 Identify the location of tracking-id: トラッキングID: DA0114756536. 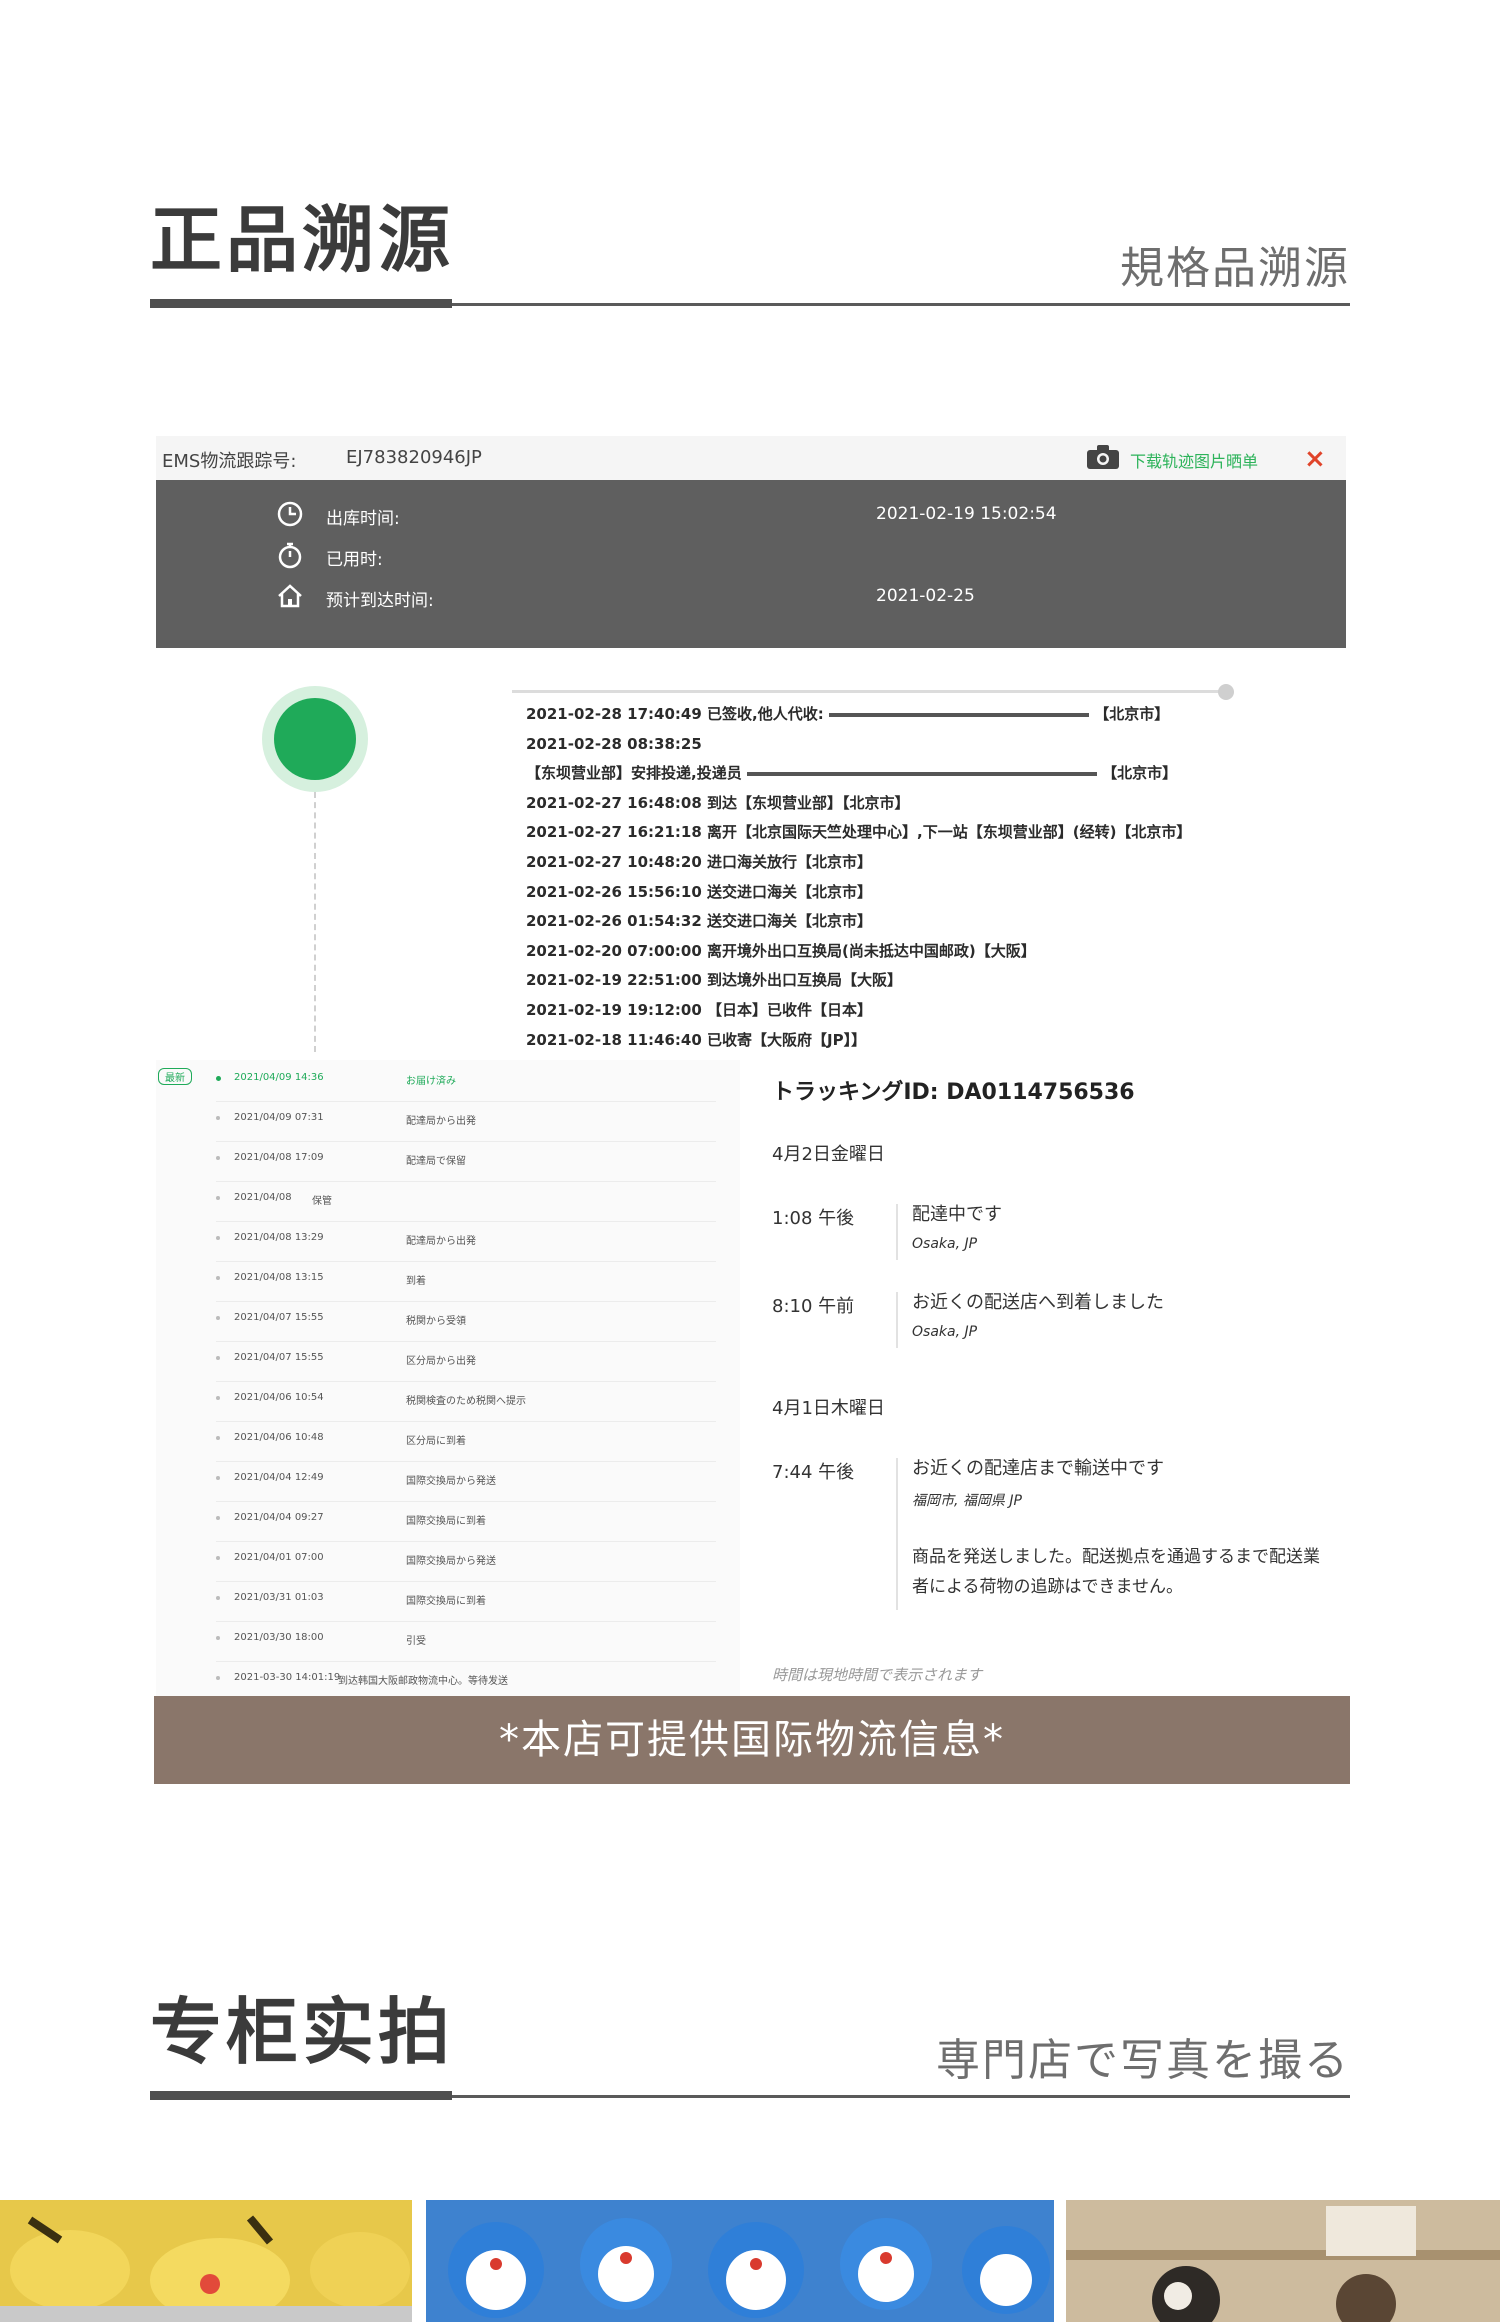
(953, 1092).